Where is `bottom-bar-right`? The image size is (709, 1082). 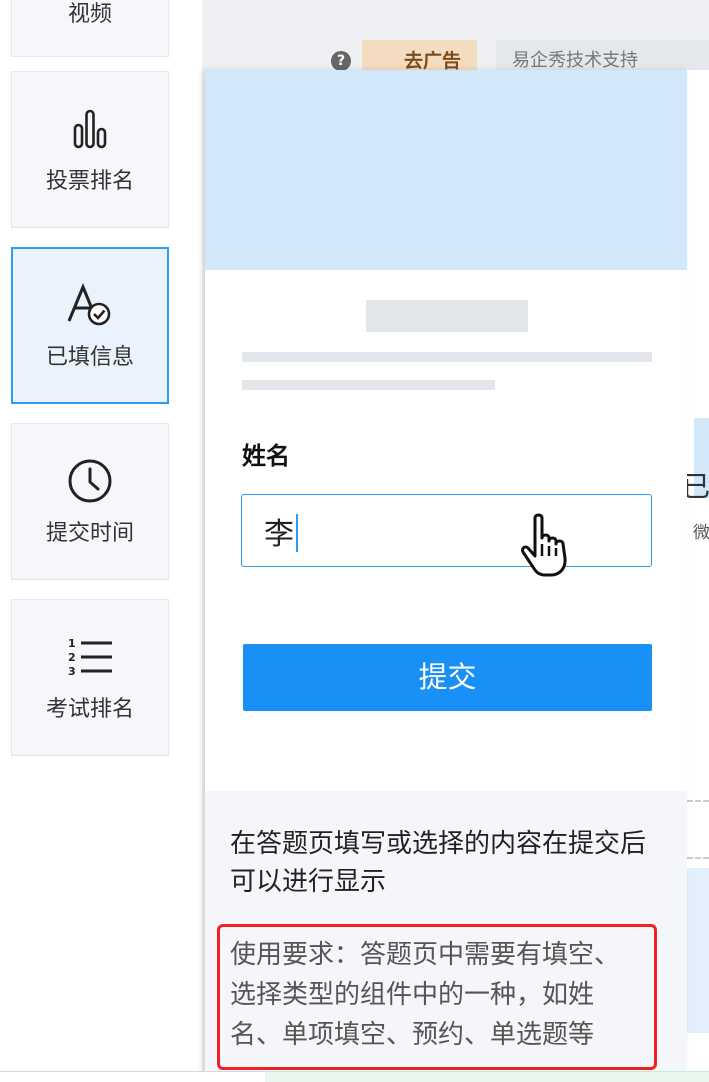
bottom-bar-right is located at coordinates (487, 1076).